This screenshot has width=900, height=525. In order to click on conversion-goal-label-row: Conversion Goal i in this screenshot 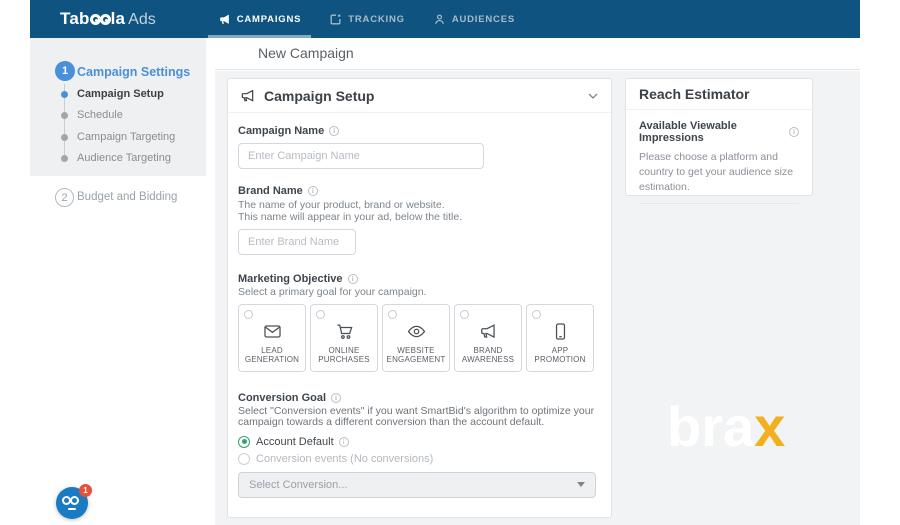, I will do `click(419, 398)`.